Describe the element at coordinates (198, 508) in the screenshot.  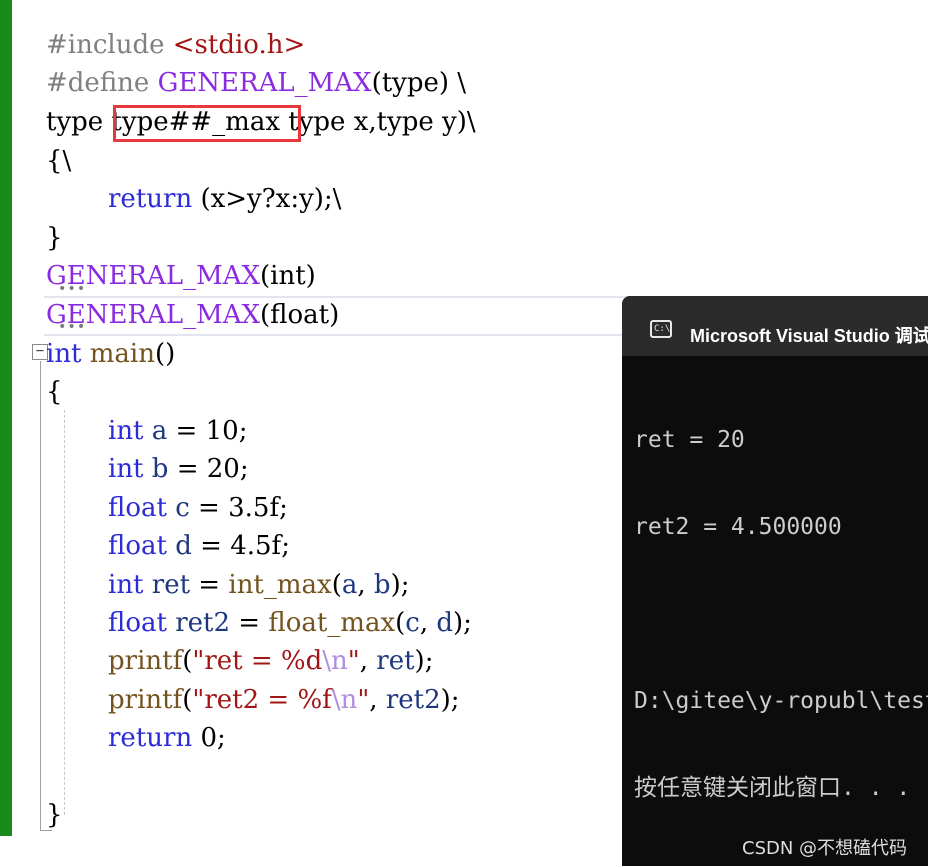
I see `code-line-13: float c = 3.5f;` at that location.